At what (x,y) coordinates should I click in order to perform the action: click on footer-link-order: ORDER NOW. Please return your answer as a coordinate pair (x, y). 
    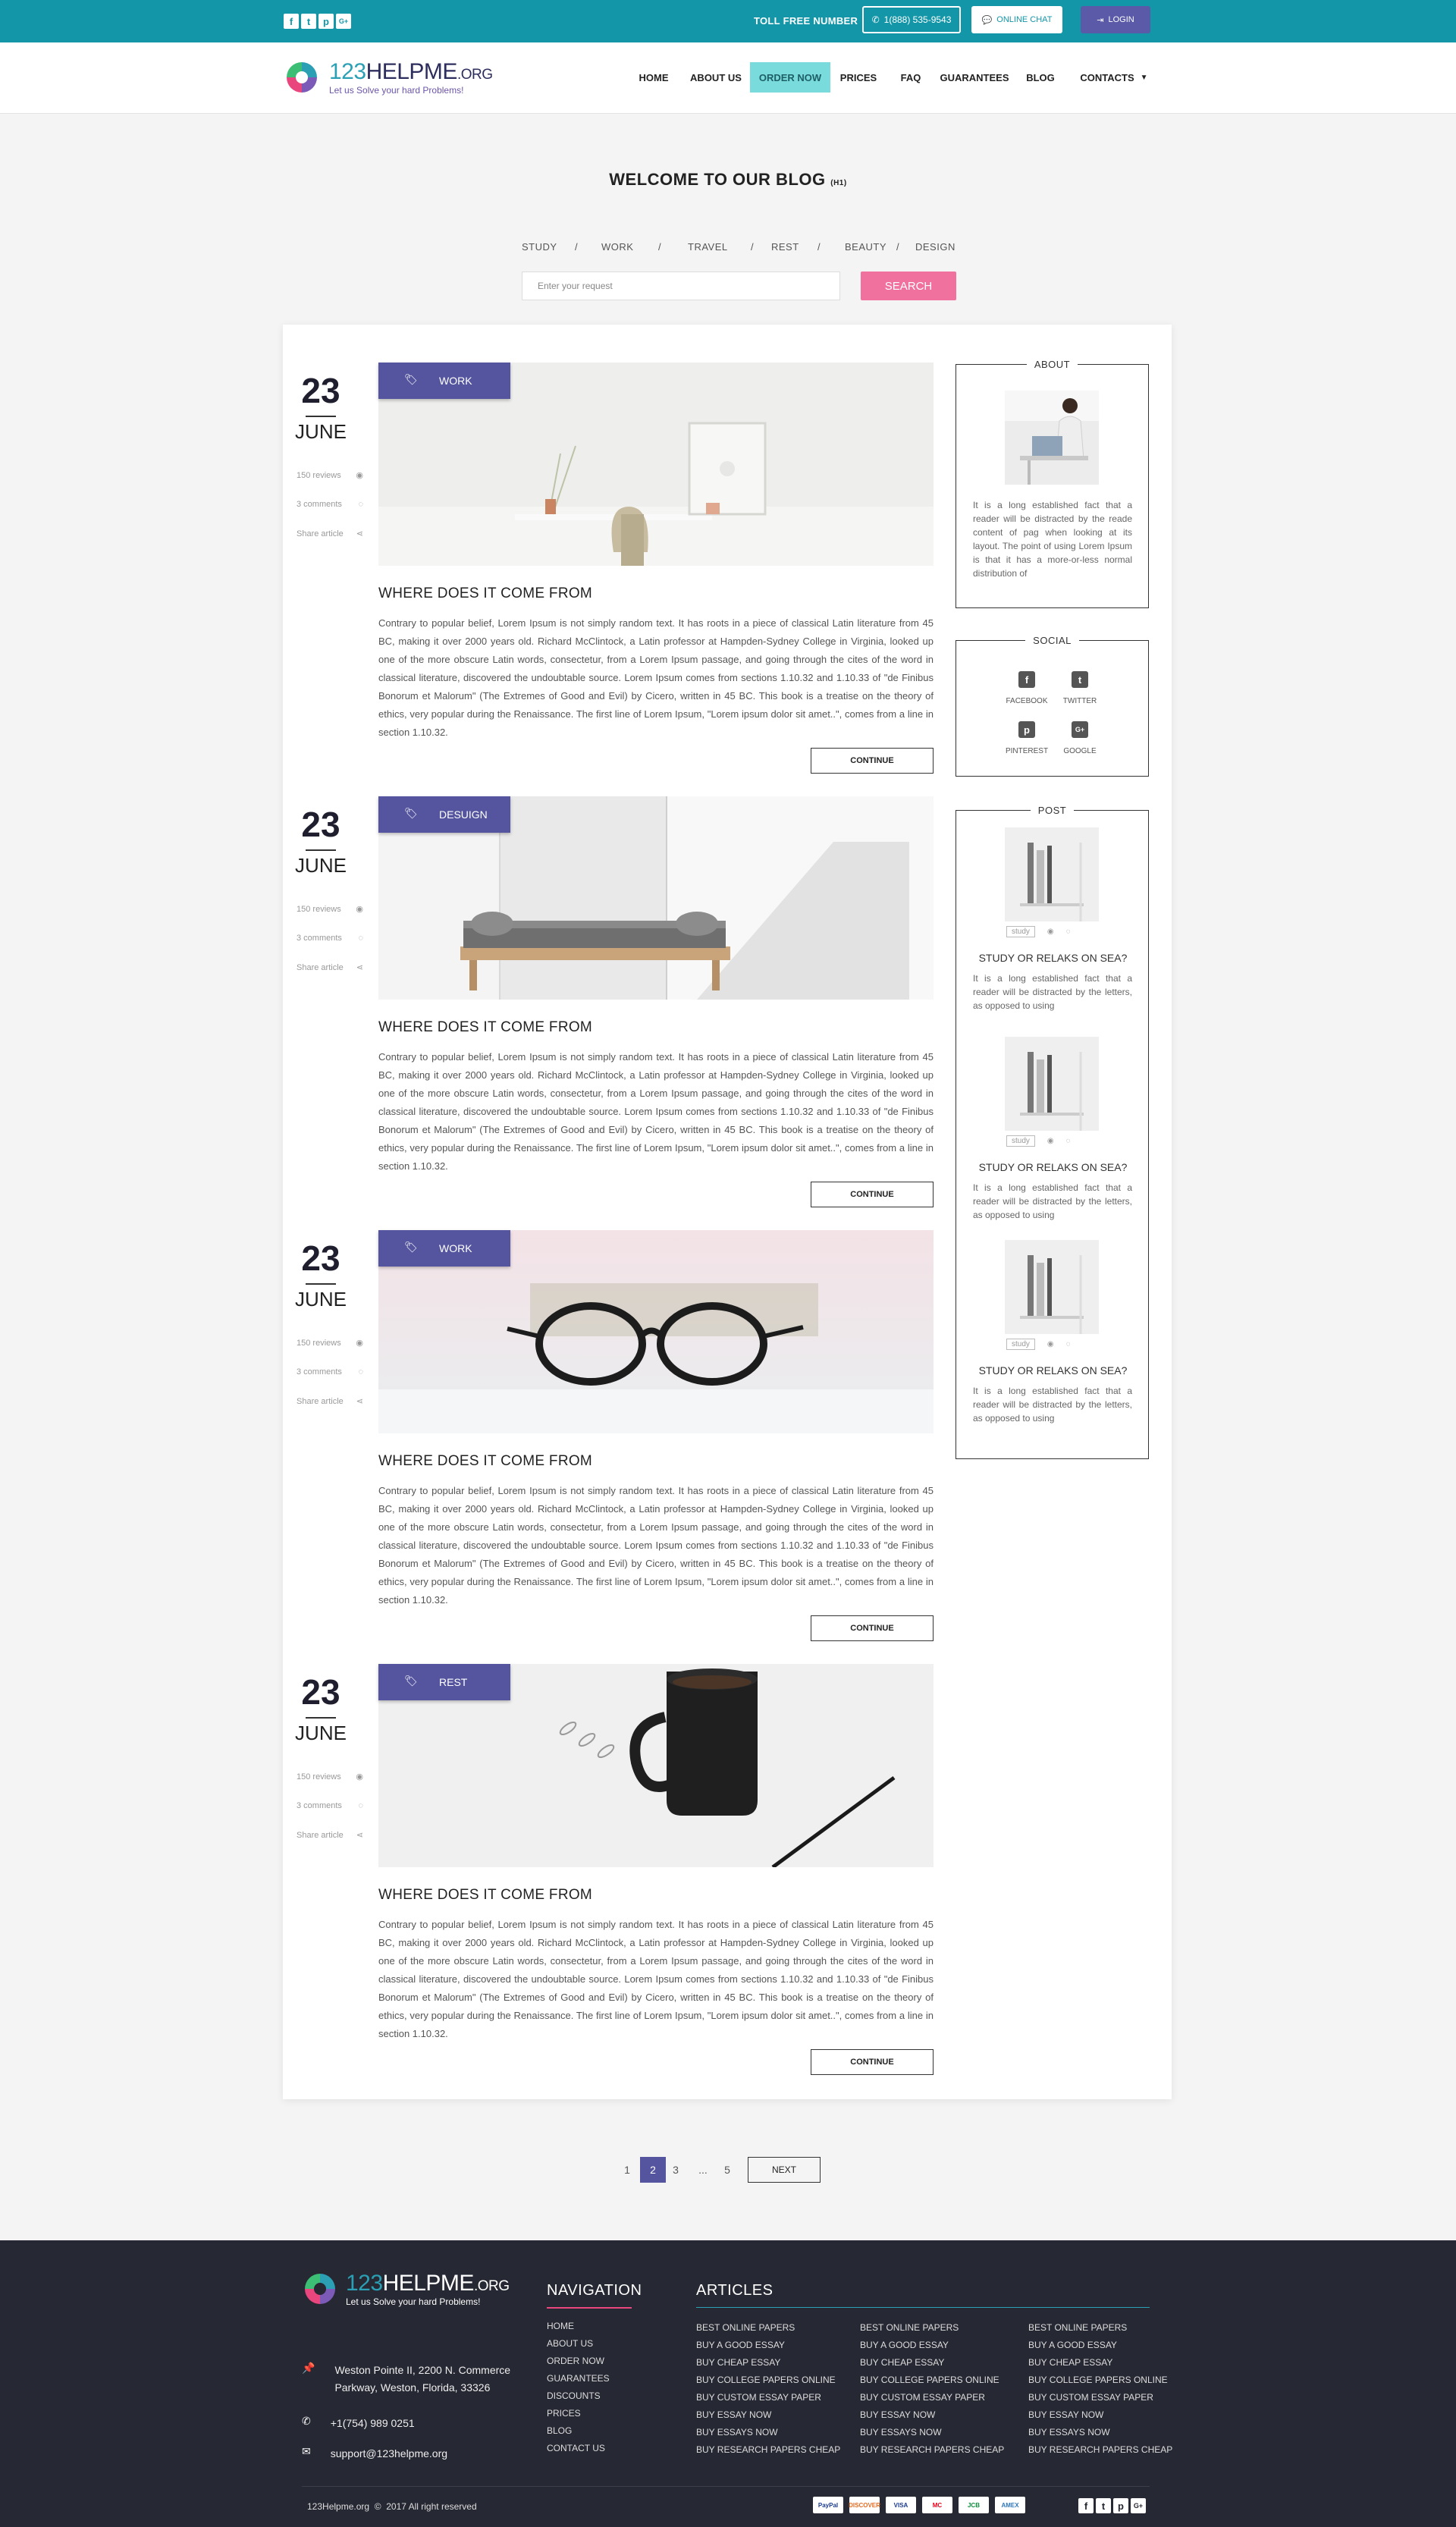
    Looking at the image, I should click on (575, 2361).